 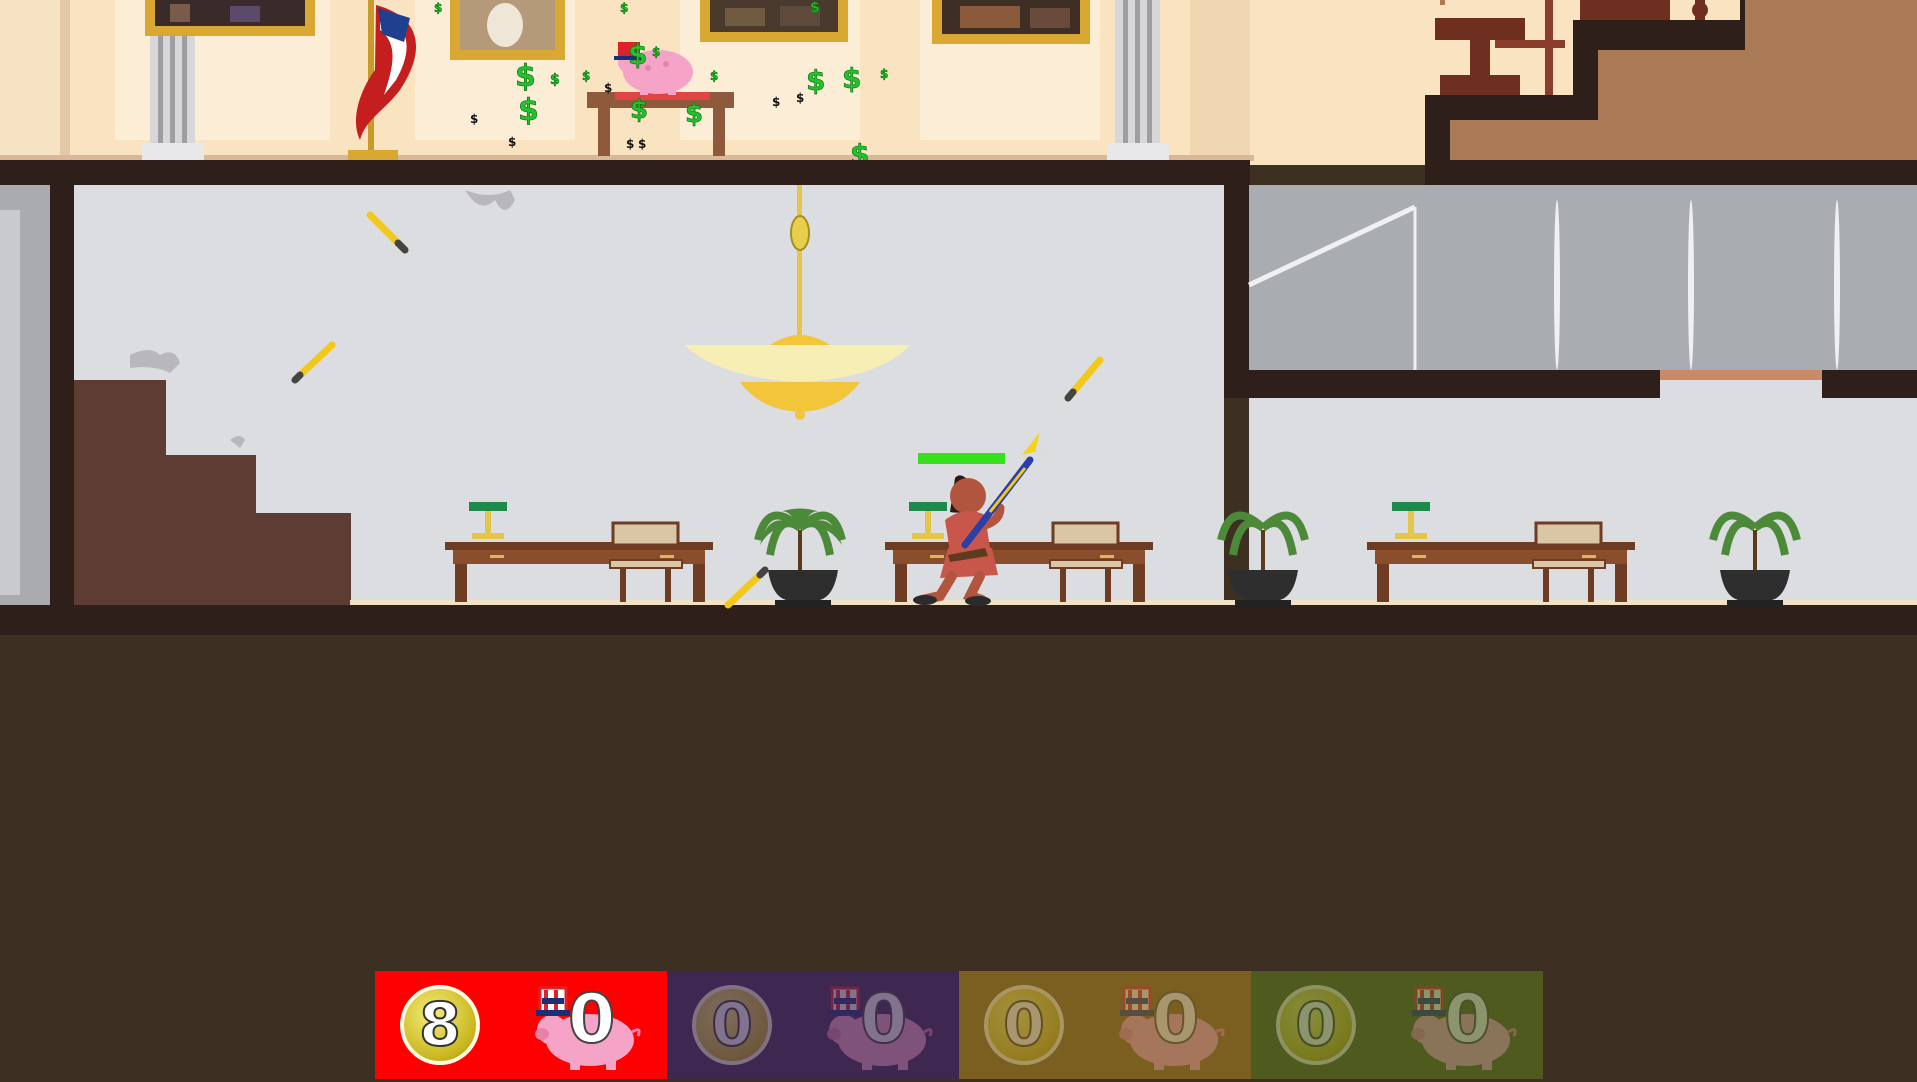 I want to click on player-panel-p1: 8 0, so click(x=521, y=1025).